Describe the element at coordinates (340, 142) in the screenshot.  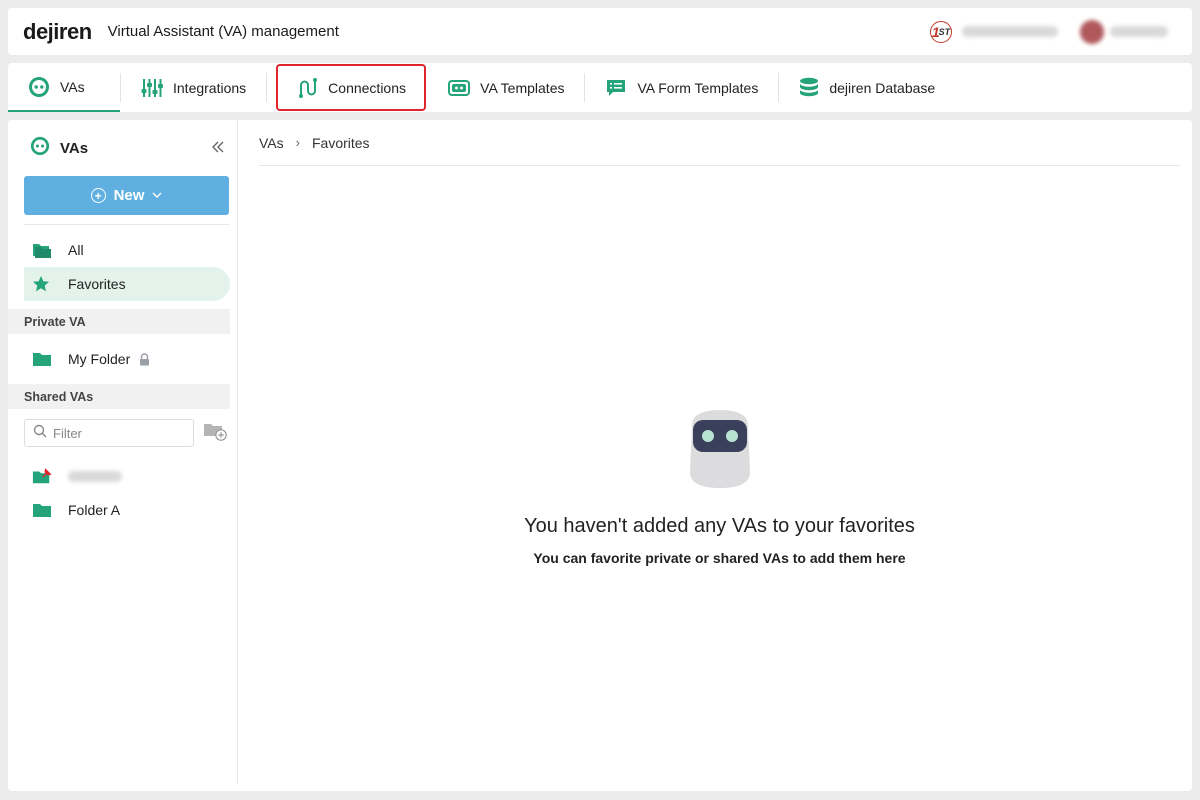
I see `breadcrumb-favorites: Favorites` at that location.